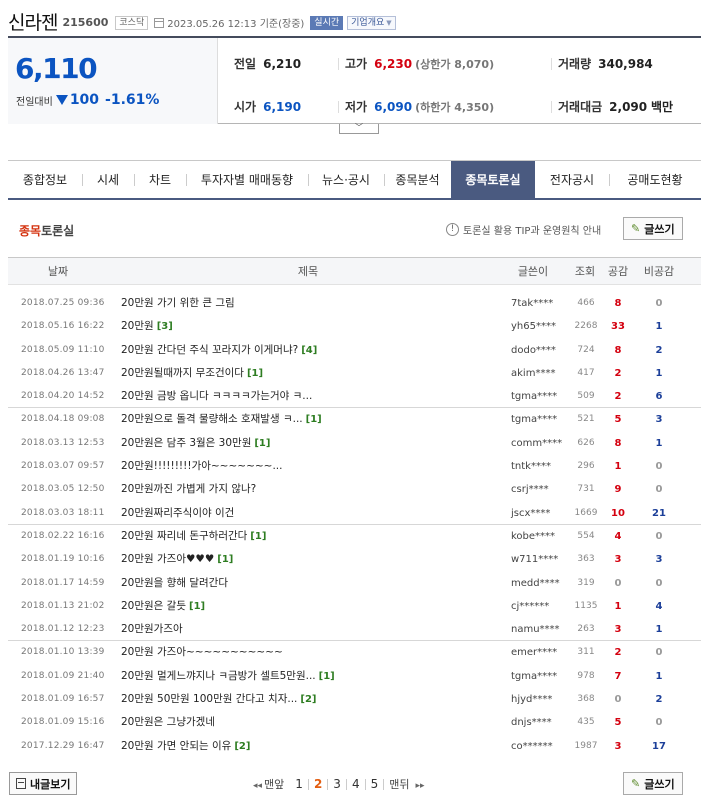 The width and height of the screenshot is (701, 799). What do you see at coordinates (541, 652) in the screenshot?
I see `post-author: emer****` at bounding box center [541, 652].